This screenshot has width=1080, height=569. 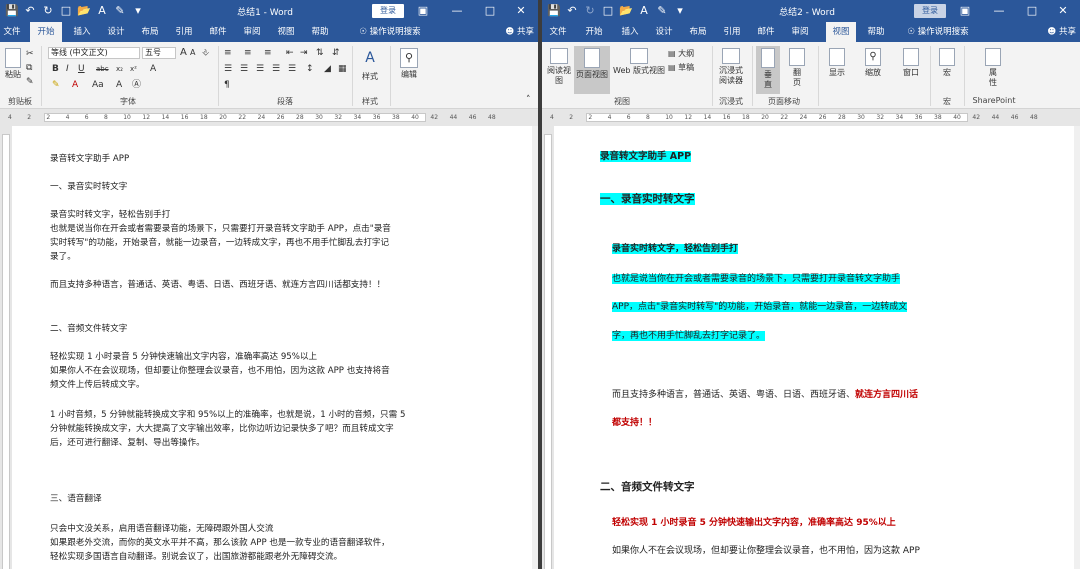 What do you see at coordinates (159, 53) in the screenshot?
I see `font-size-combo: 五号` at bounding box center [159, 53].